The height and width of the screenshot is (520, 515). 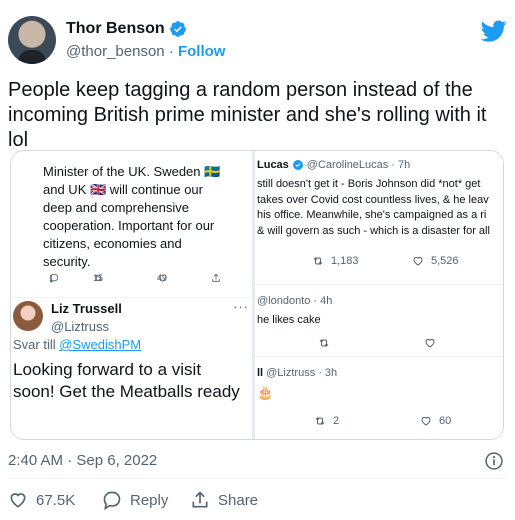 What do you see at coordinates (328, 373) in the screenshot?
I see `right-reply-3-time: · 3h` at bounding box center [328, 373].